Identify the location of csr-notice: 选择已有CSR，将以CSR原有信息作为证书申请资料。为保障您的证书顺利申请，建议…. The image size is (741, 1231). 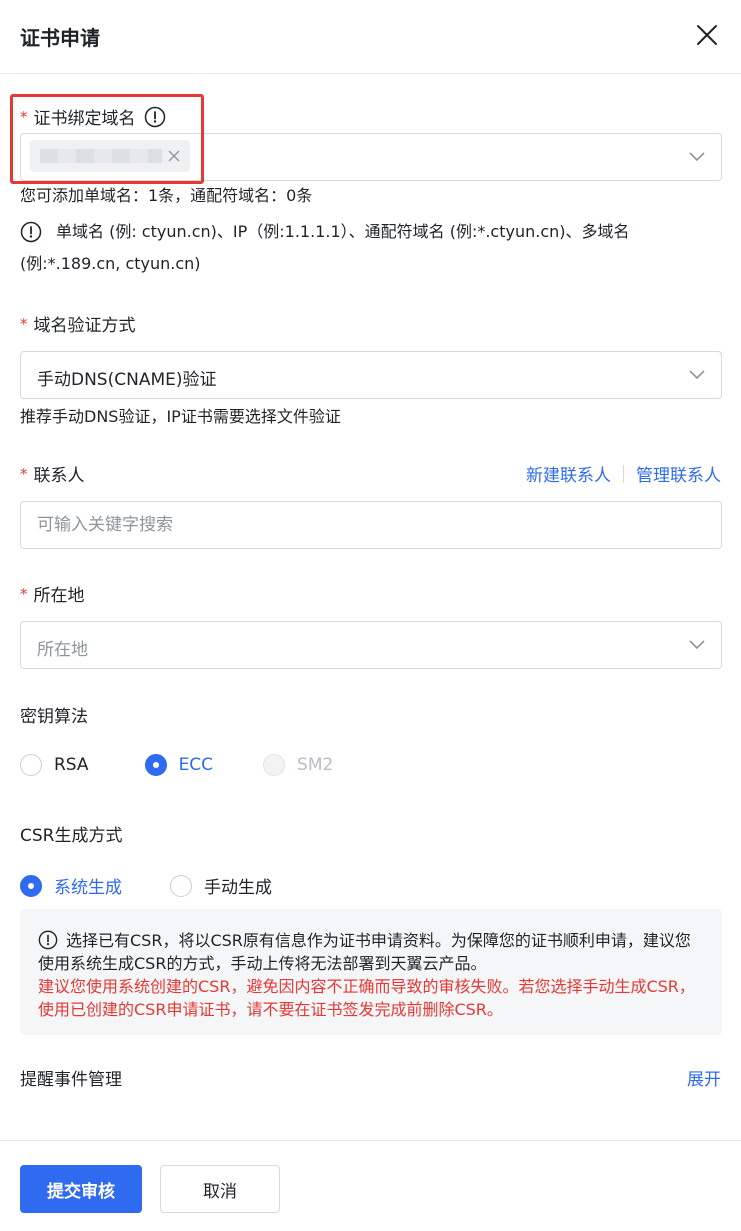
(371, 972).